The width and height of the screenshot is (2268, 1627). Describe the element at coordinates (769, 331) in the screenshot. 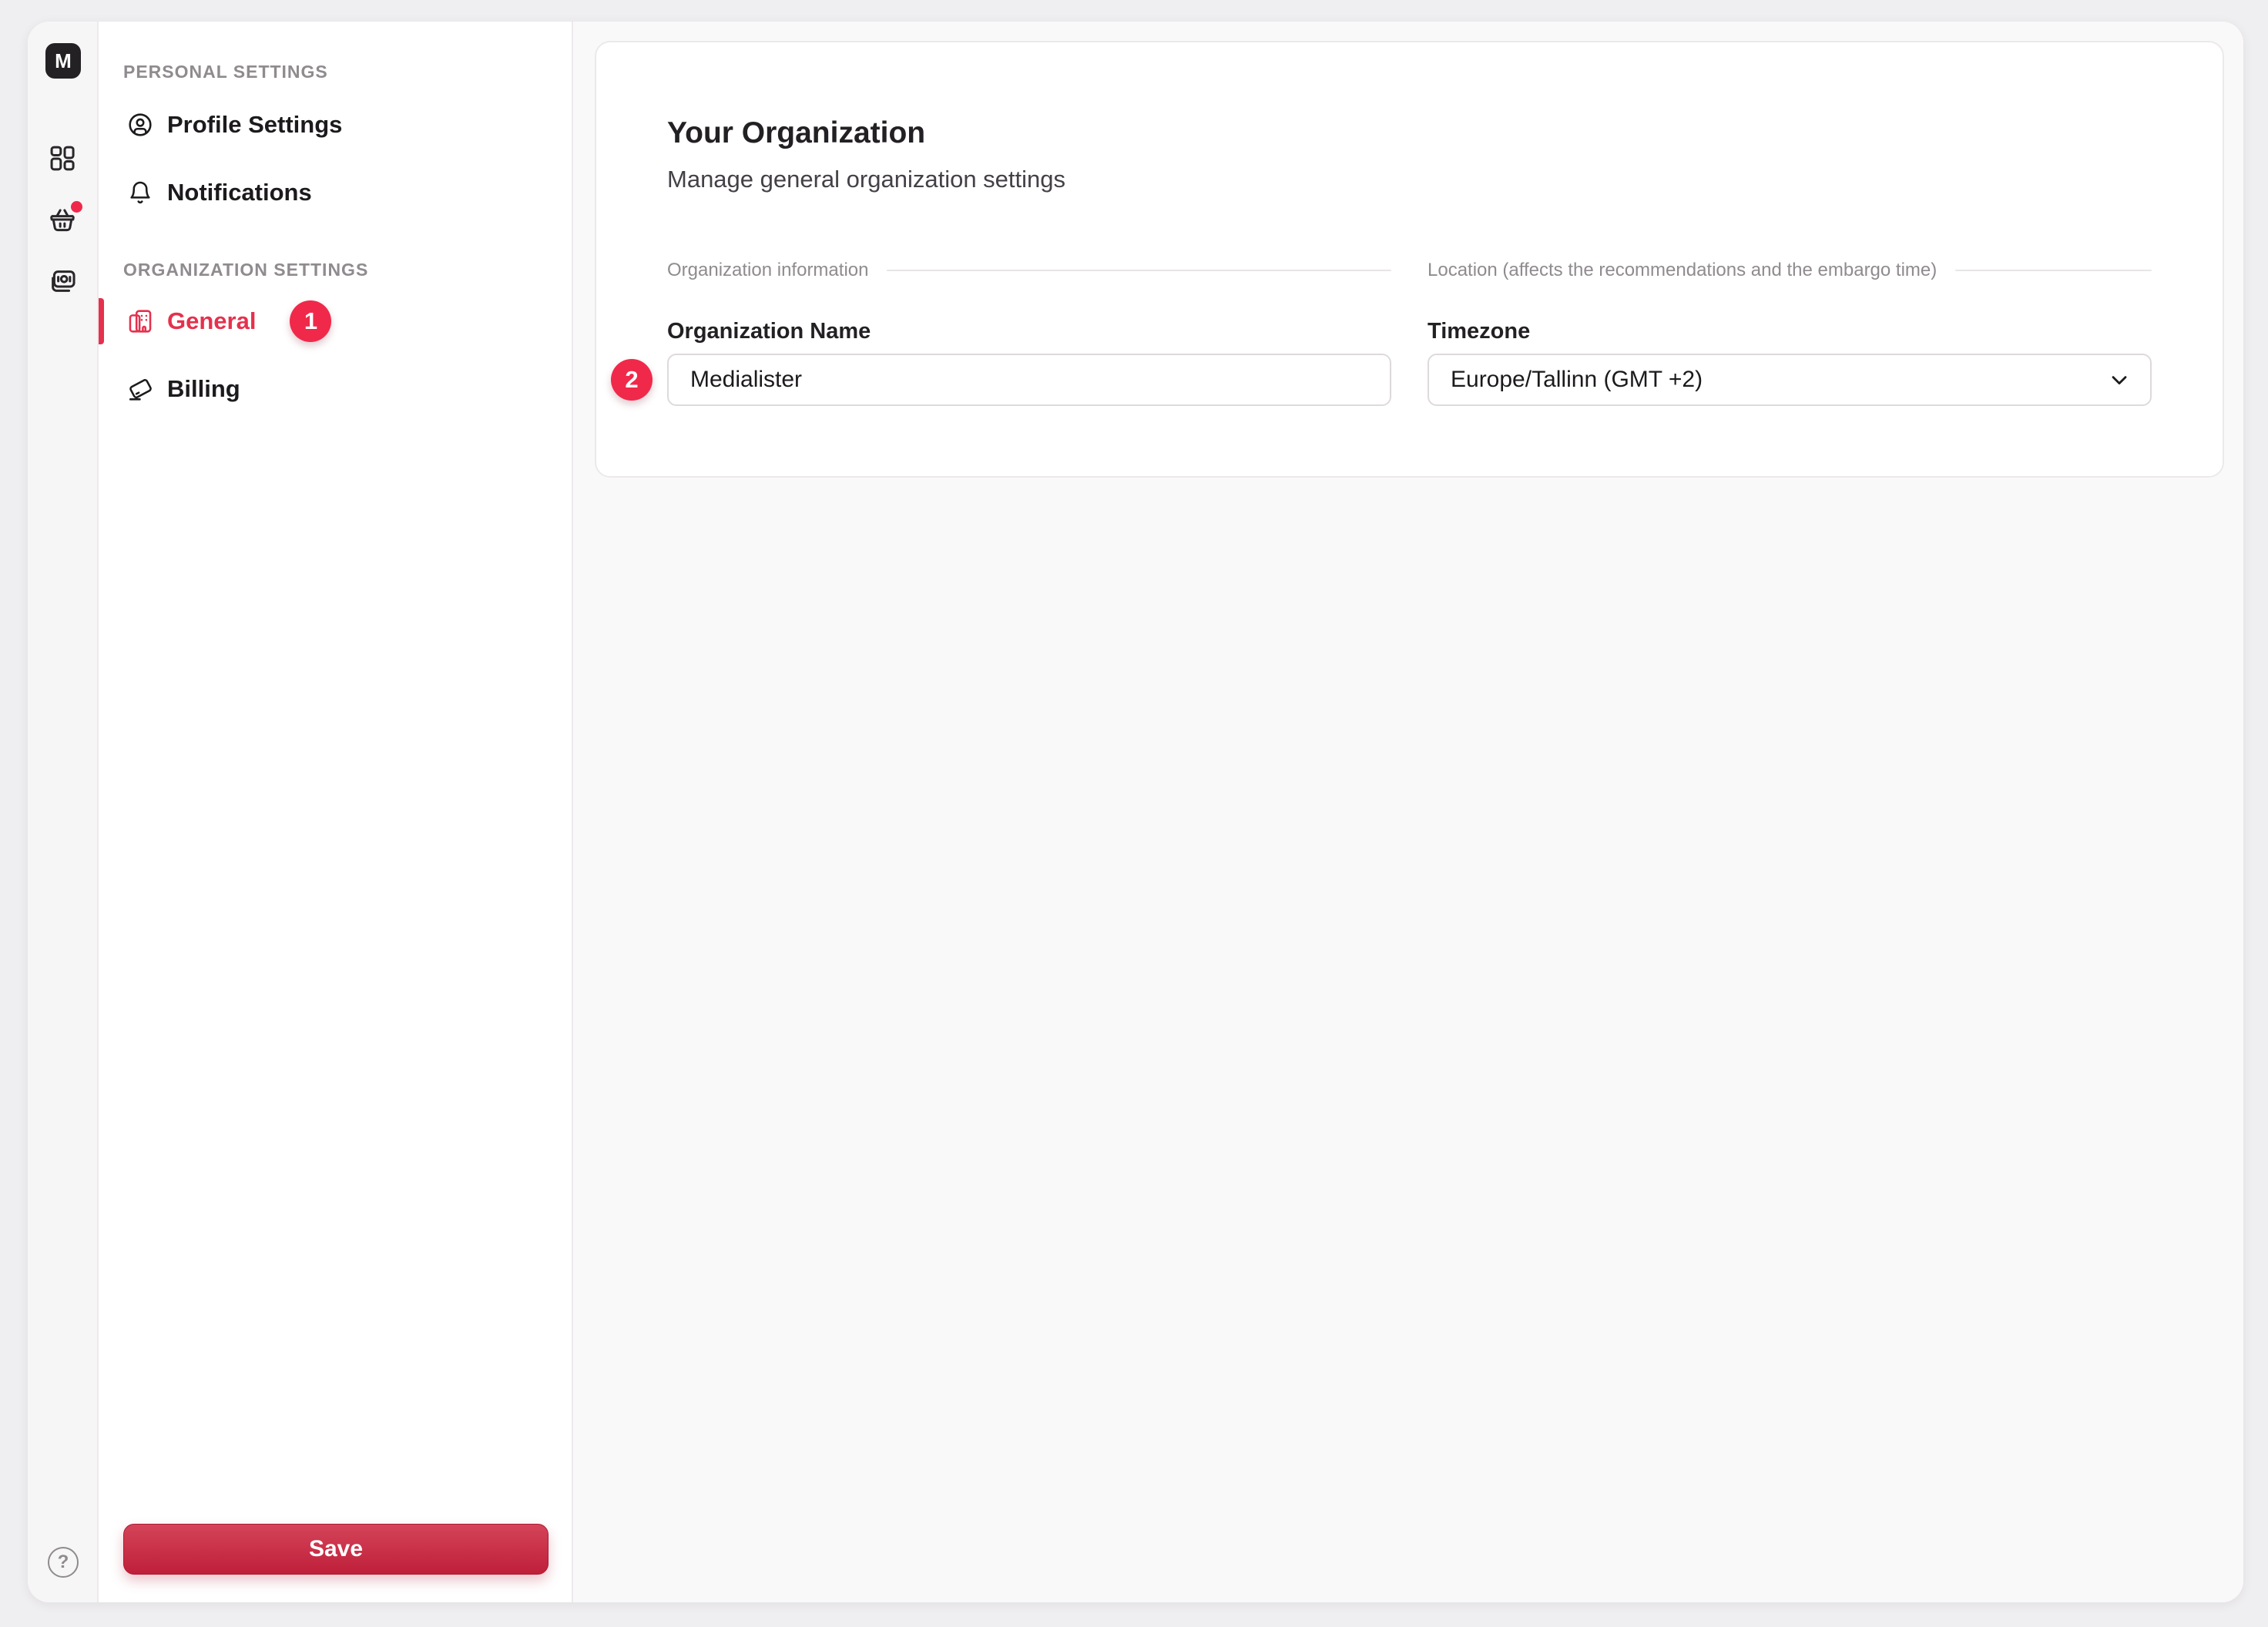

I see `org-name-label: Organization Name` at that location.